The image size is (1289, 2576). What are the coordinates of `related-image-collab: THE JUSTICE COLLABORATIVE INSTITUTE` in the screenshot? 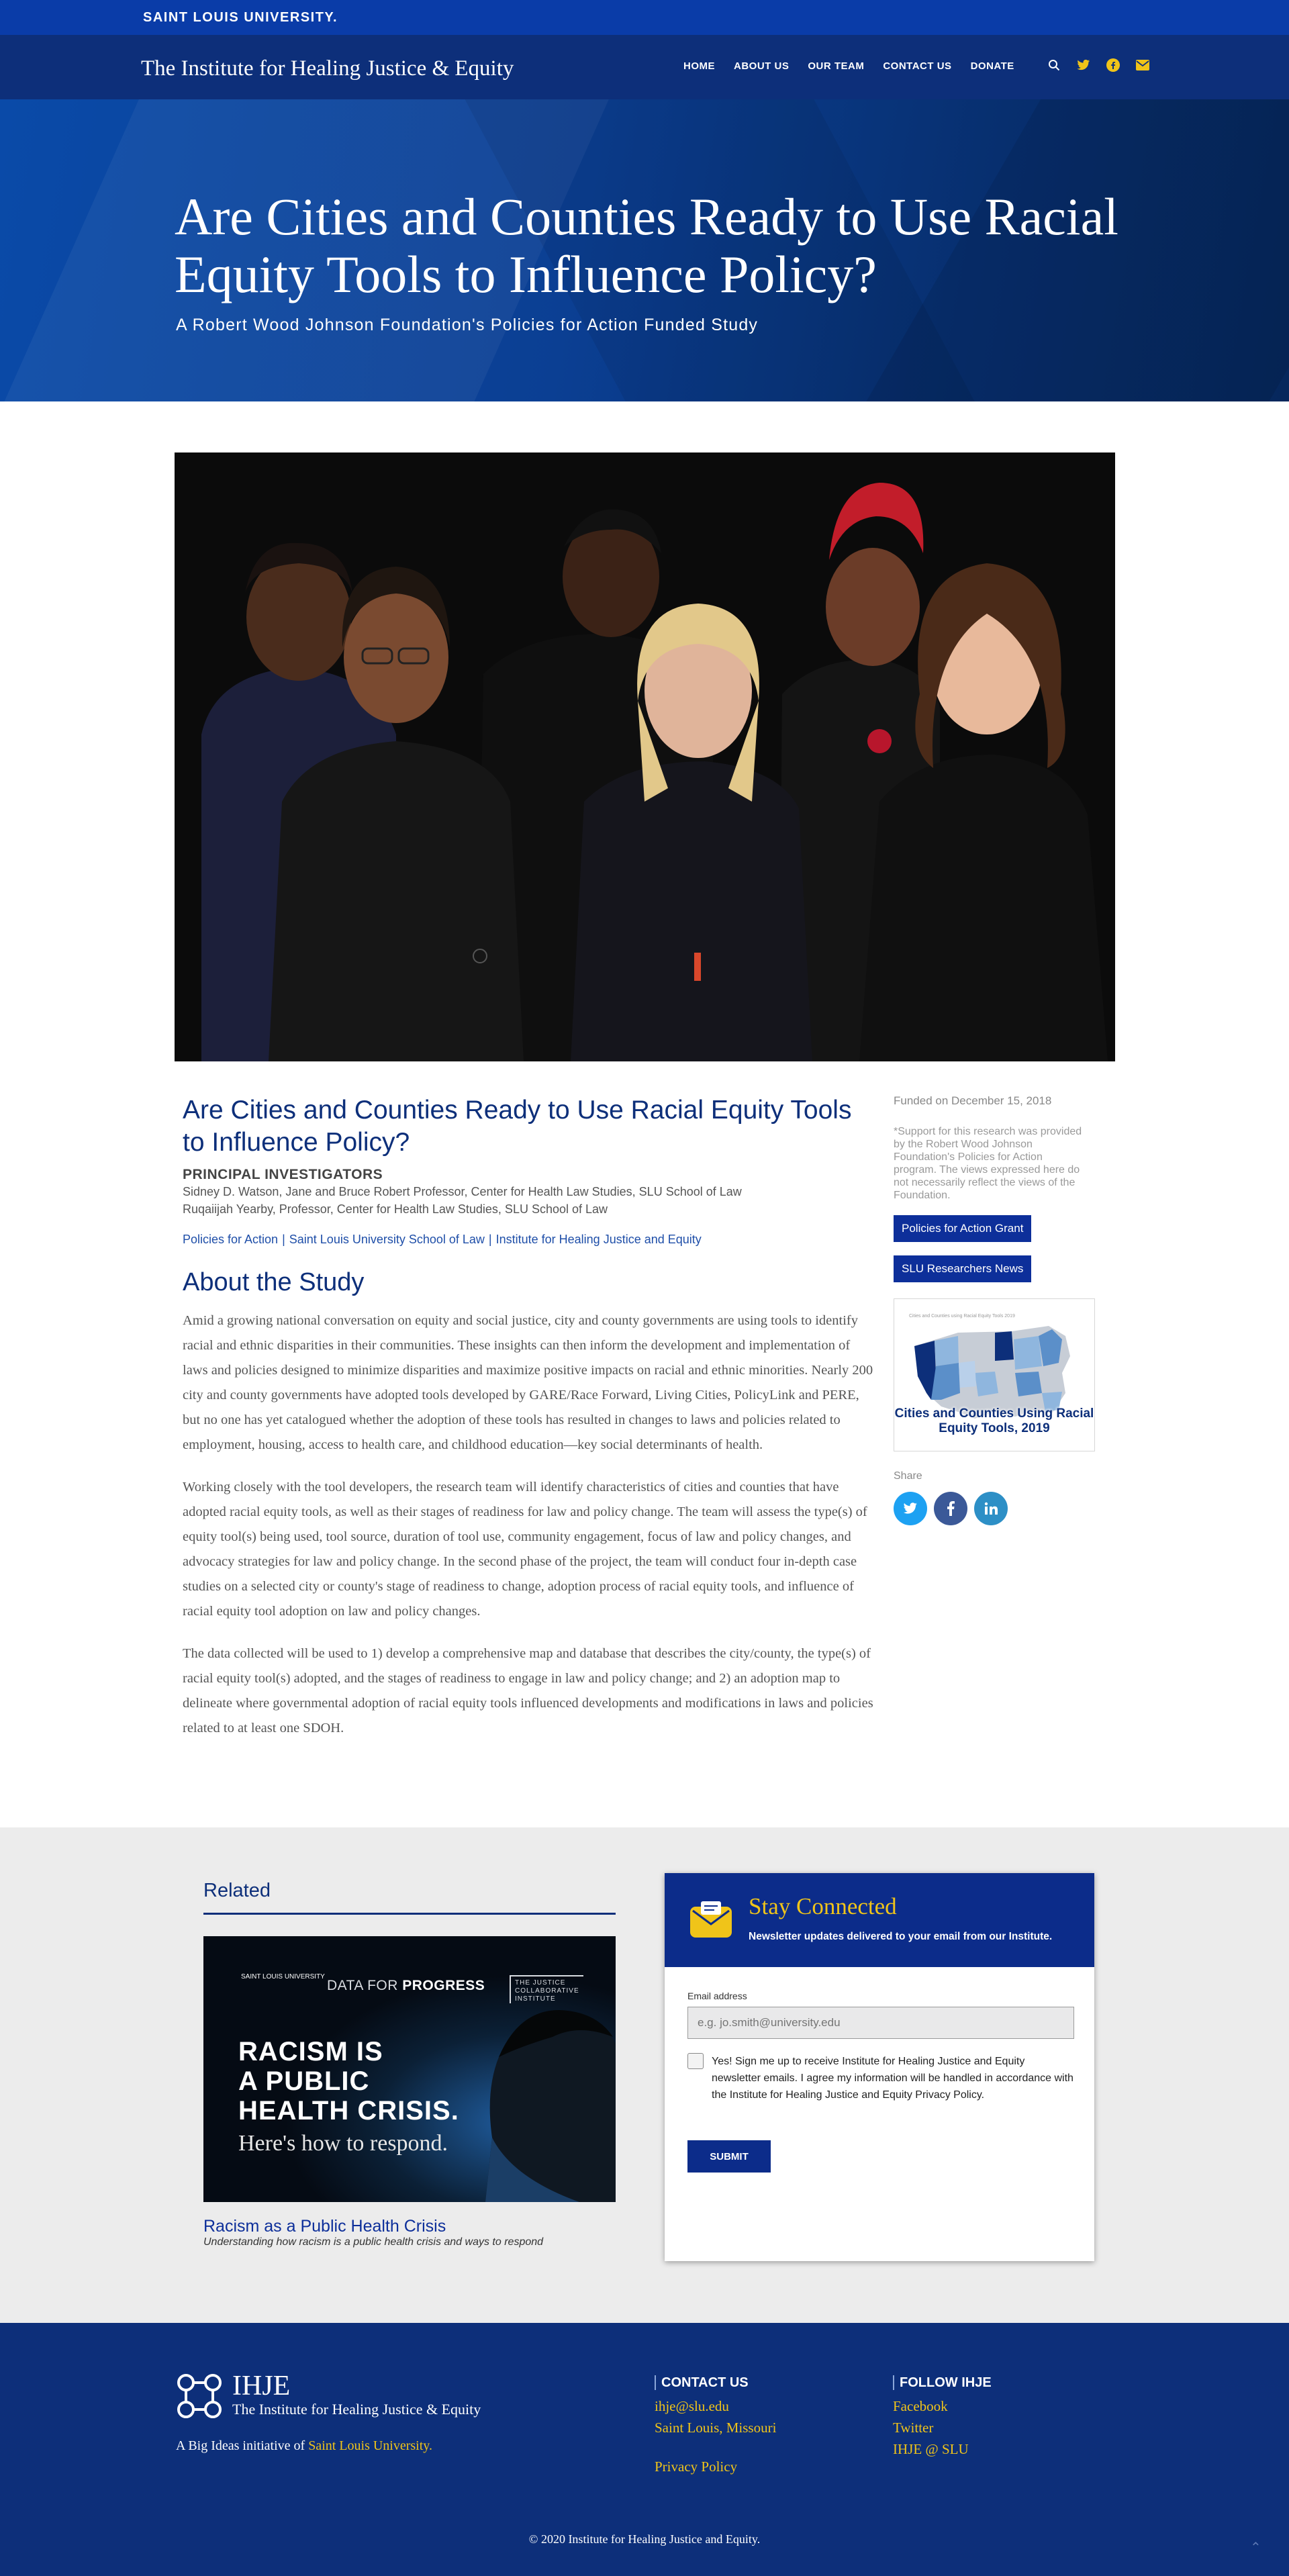 It's located at (546, 1989).